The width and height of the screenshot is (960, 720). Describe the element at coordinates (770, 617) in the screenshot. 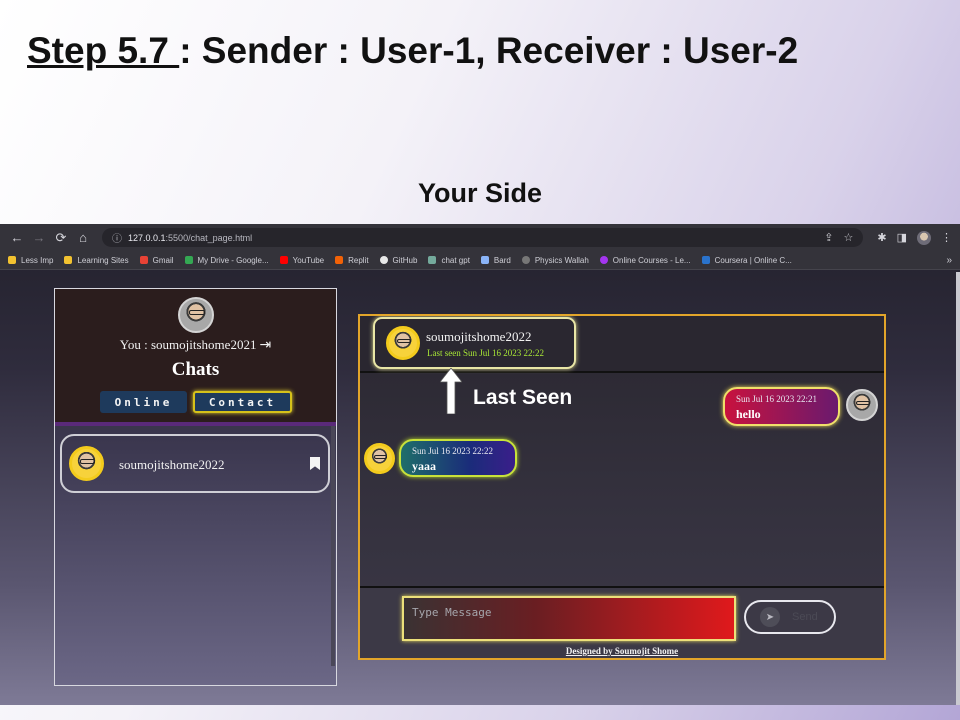

I see `send-icon: ➤` at that location.